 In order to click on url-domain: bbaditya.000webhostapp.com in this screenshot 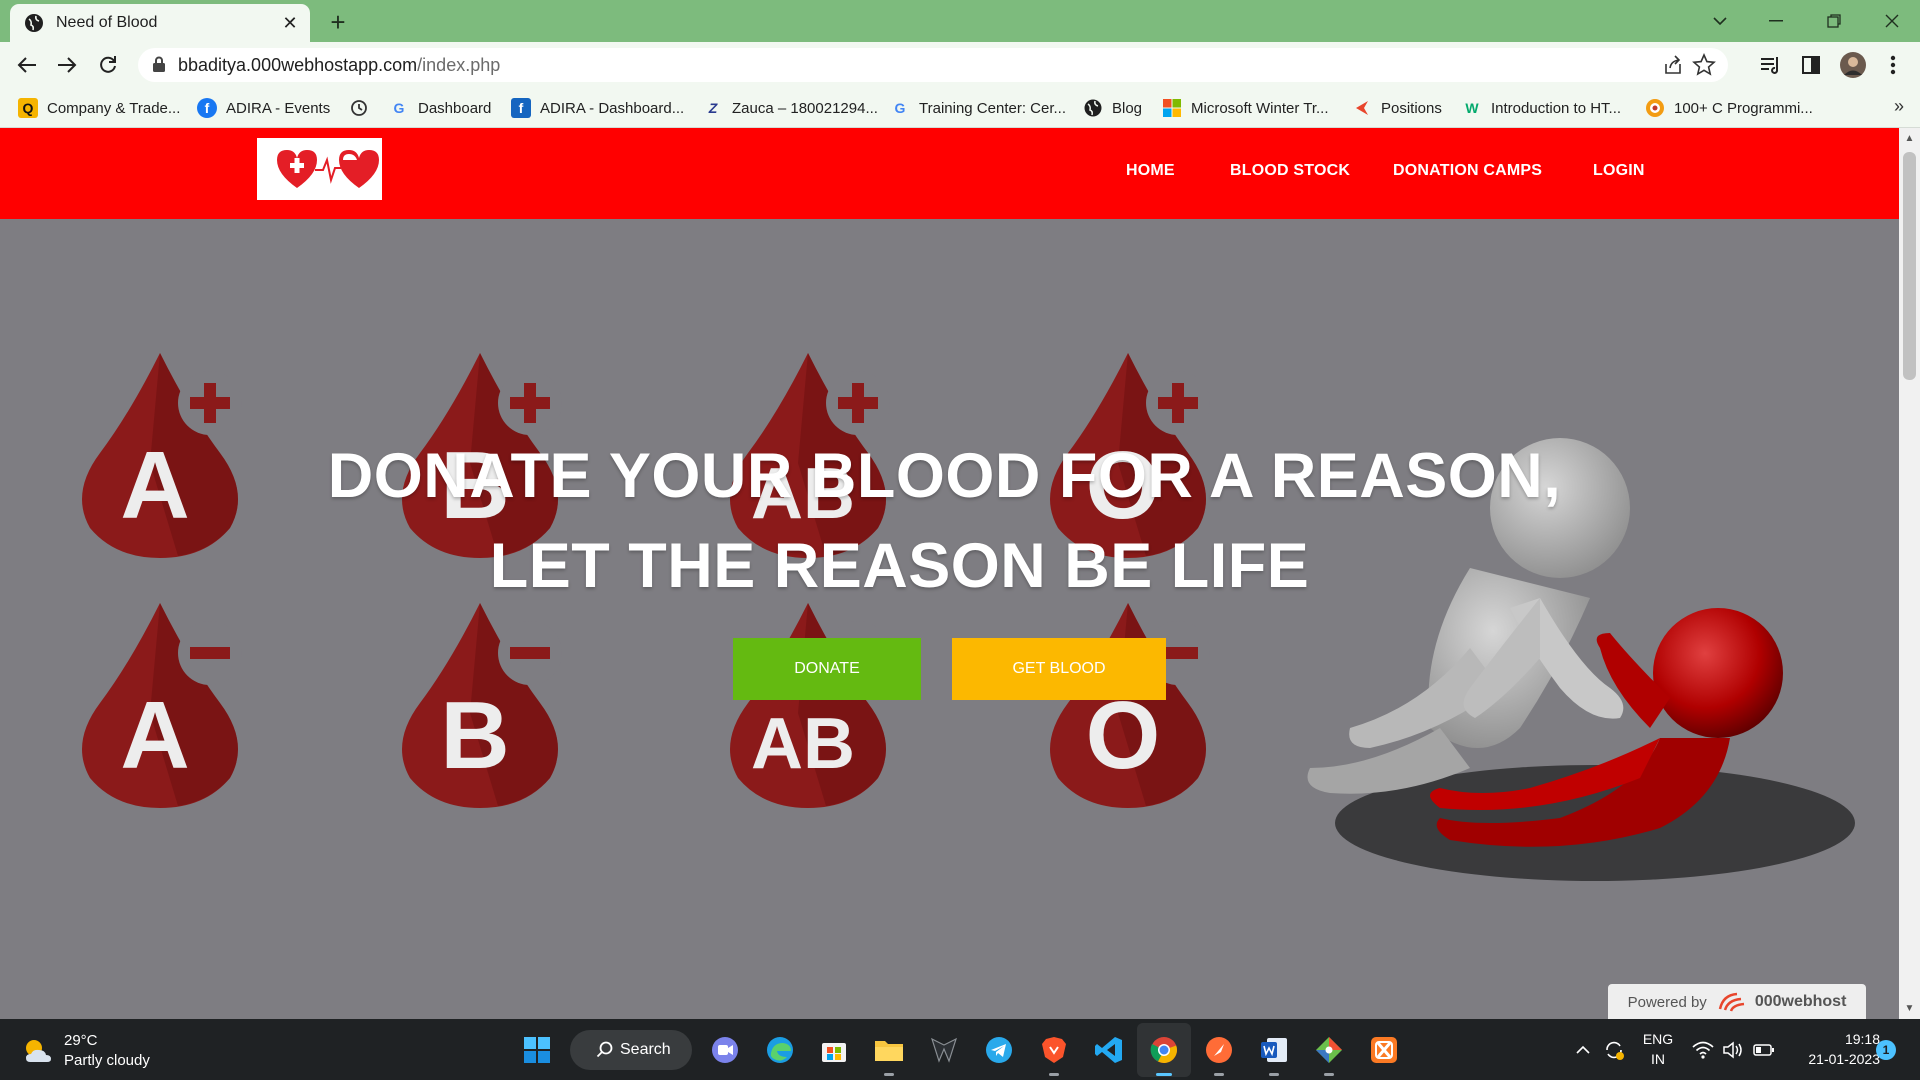, I will do `click(298, 65)`.